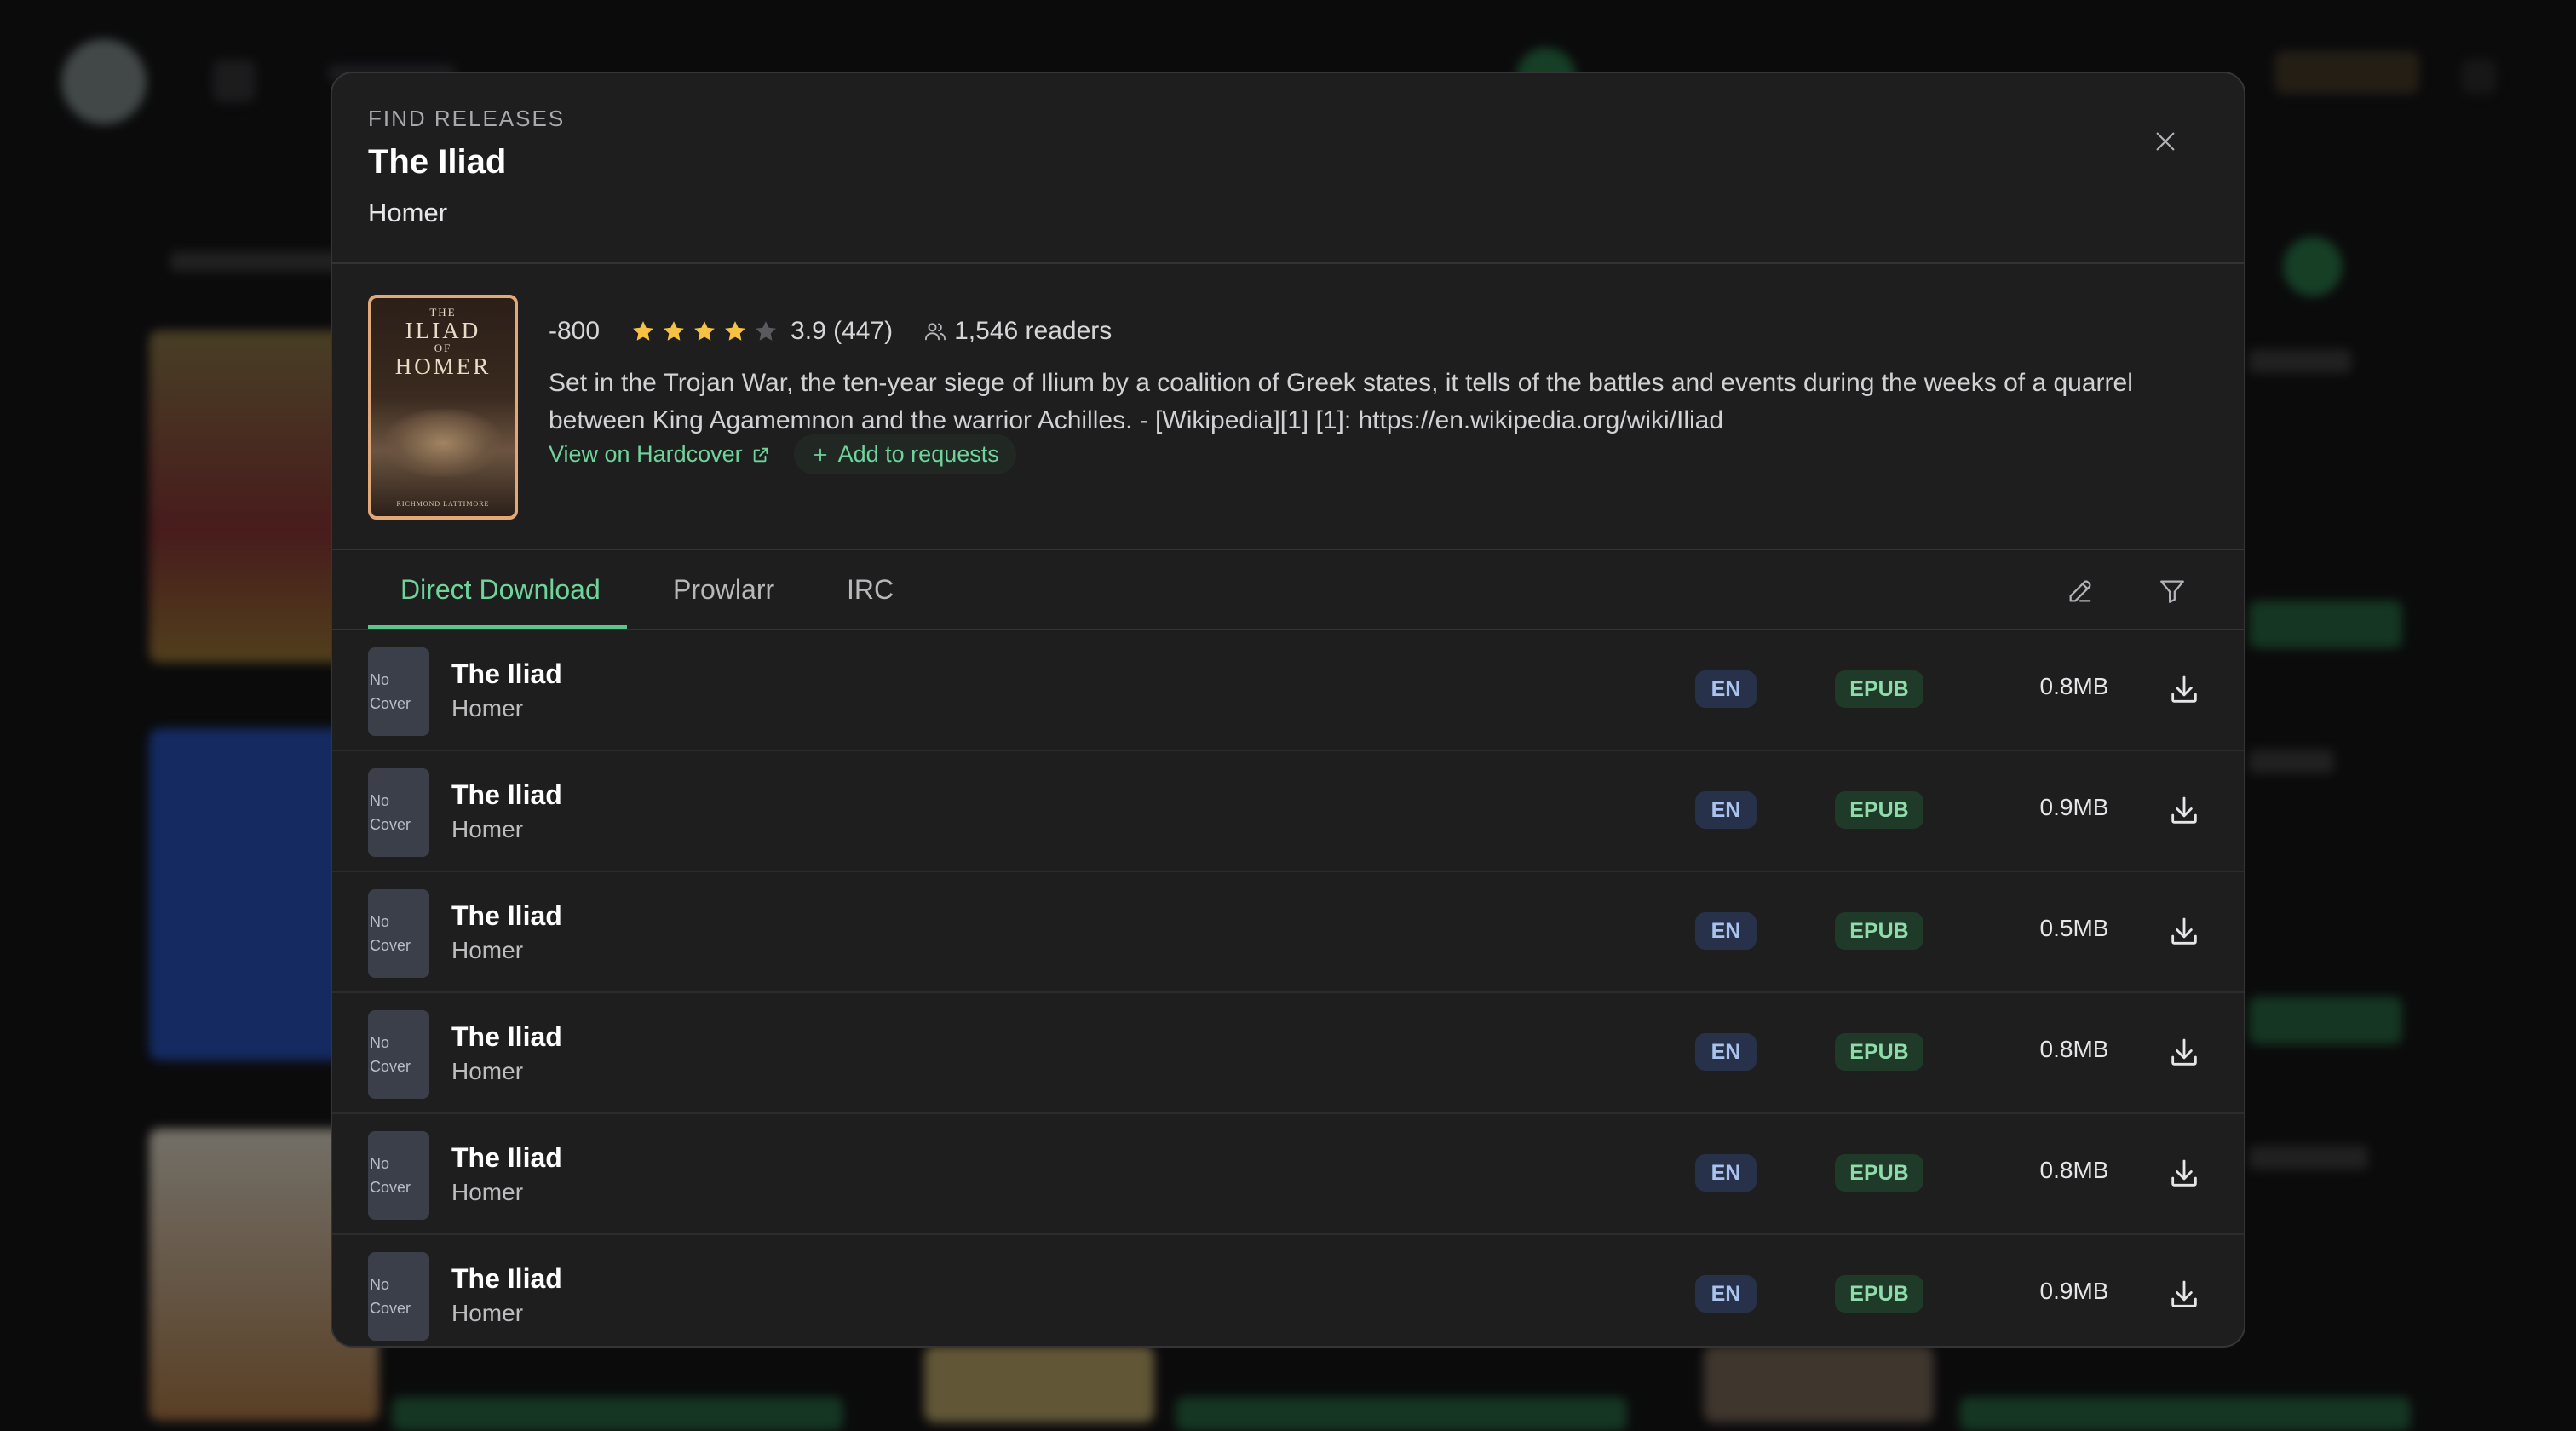 The image size is (2576, 1431). I want to click on filter-button, so click(2172, 591).